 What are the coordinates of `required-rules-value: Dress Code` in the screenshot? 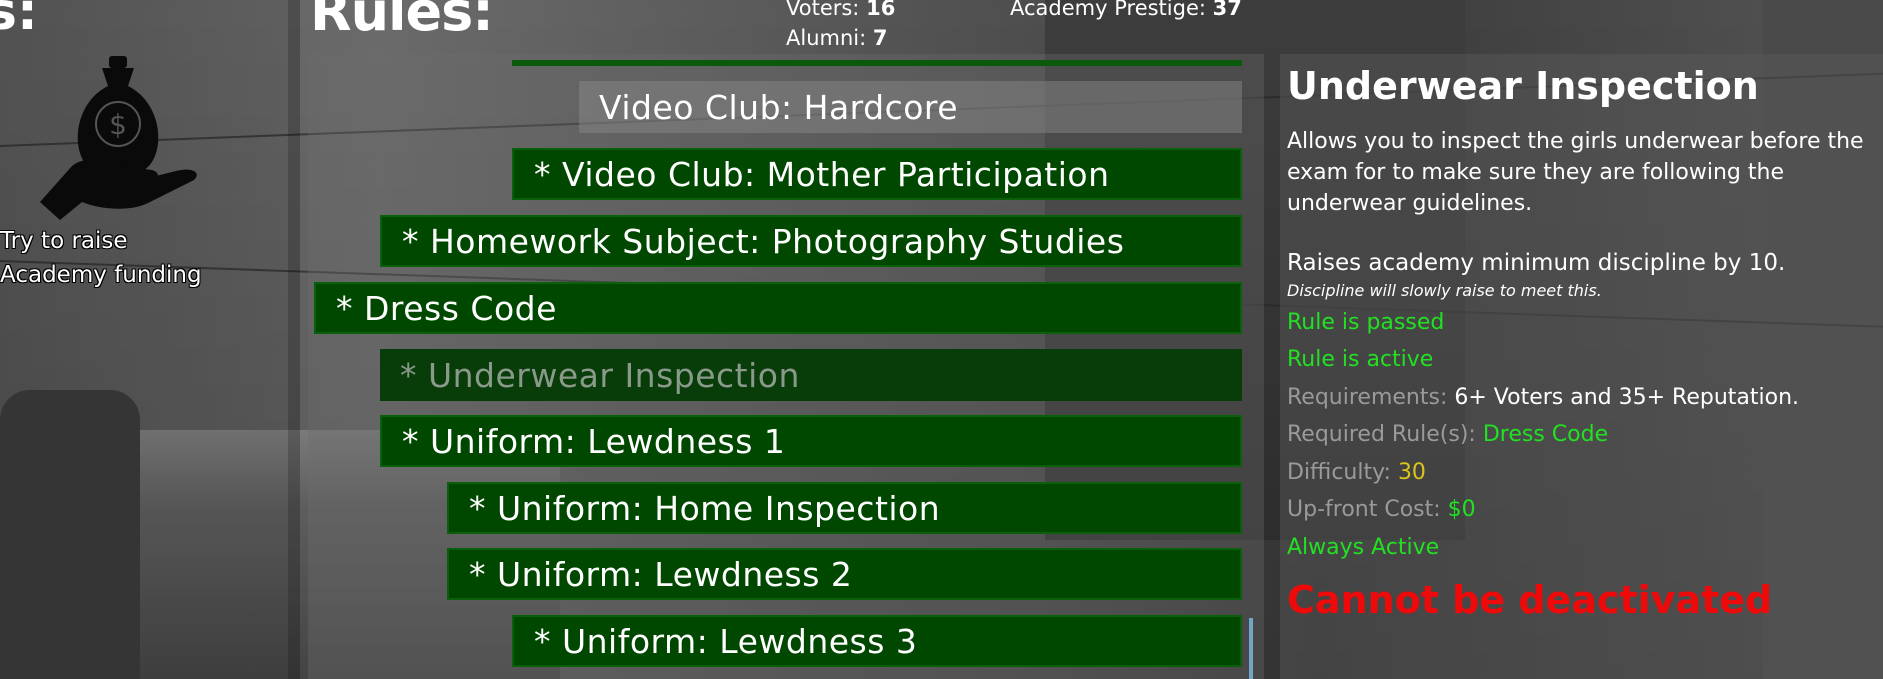 It's located at (1545, 434).